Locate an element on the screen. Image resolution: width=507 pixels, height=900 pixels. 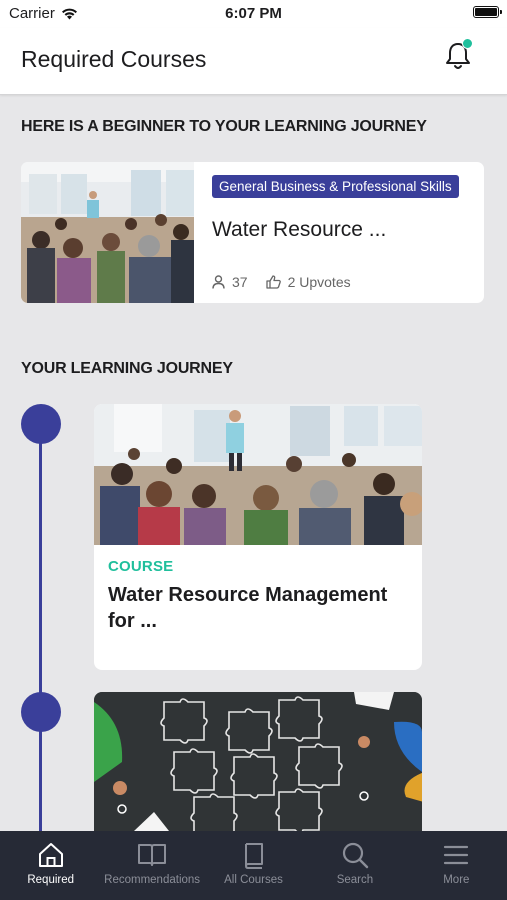
book-open-icon is located at coordinates (152, 855).